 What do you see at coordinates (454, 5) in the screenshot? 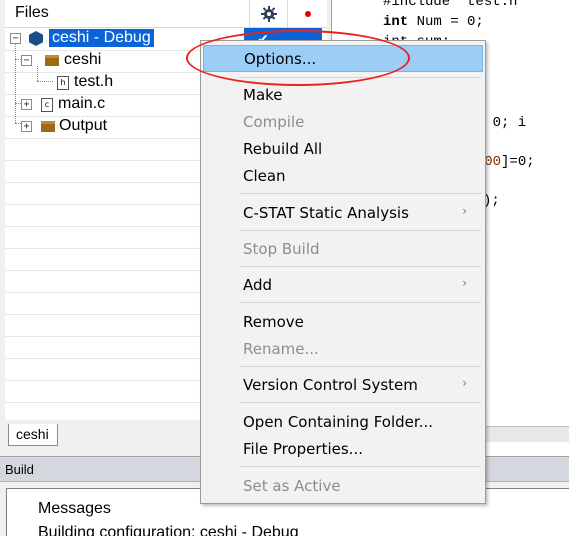
I see `code-line: #include "test.h"` at bounding box center [454, 5].